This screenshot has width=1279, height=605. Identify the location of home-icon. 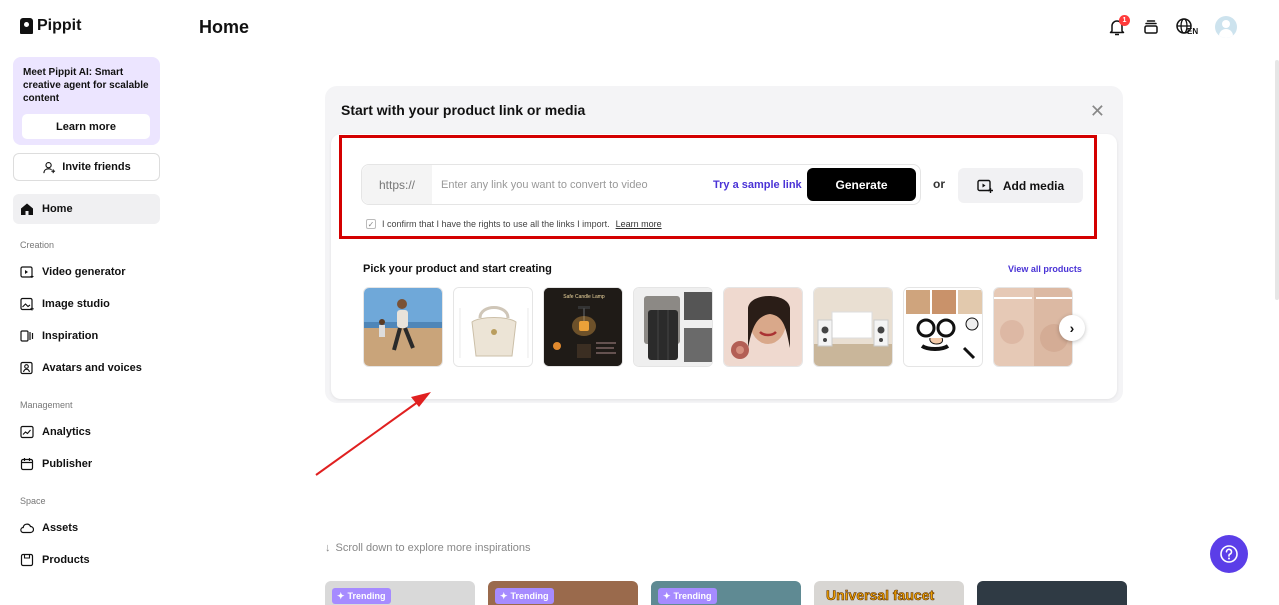
(27, 209).